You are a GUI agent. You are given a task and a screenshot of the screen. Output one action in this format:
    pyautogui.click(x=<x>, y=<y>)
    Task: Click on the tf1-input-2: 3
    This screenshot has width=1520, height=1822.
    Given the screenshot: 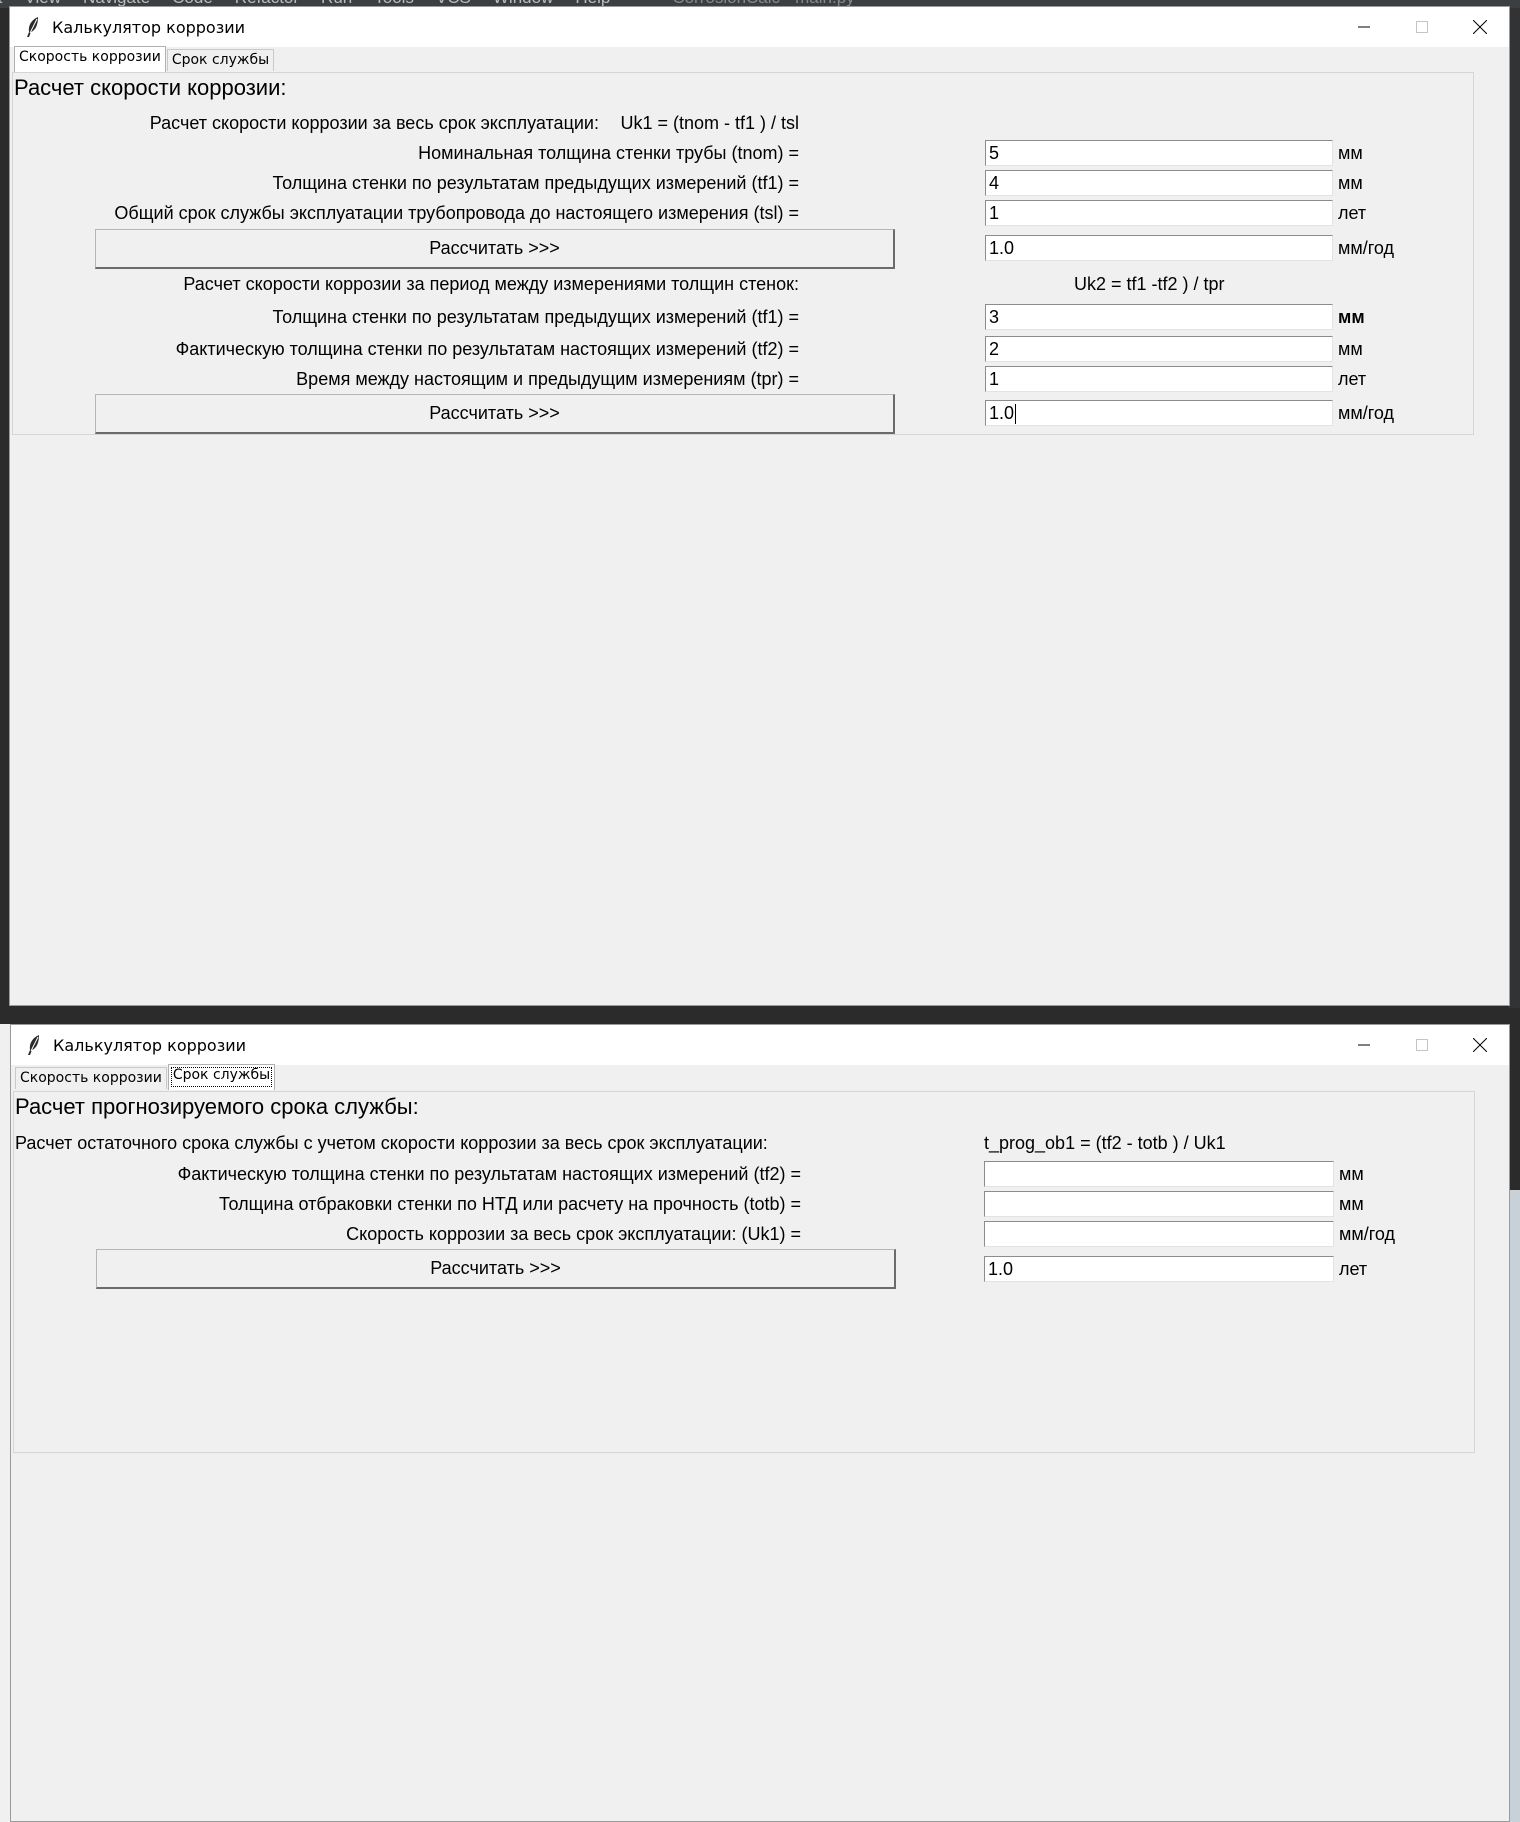 What is the action you would take?
    pyautogui.click(x=1159, y=317)
    